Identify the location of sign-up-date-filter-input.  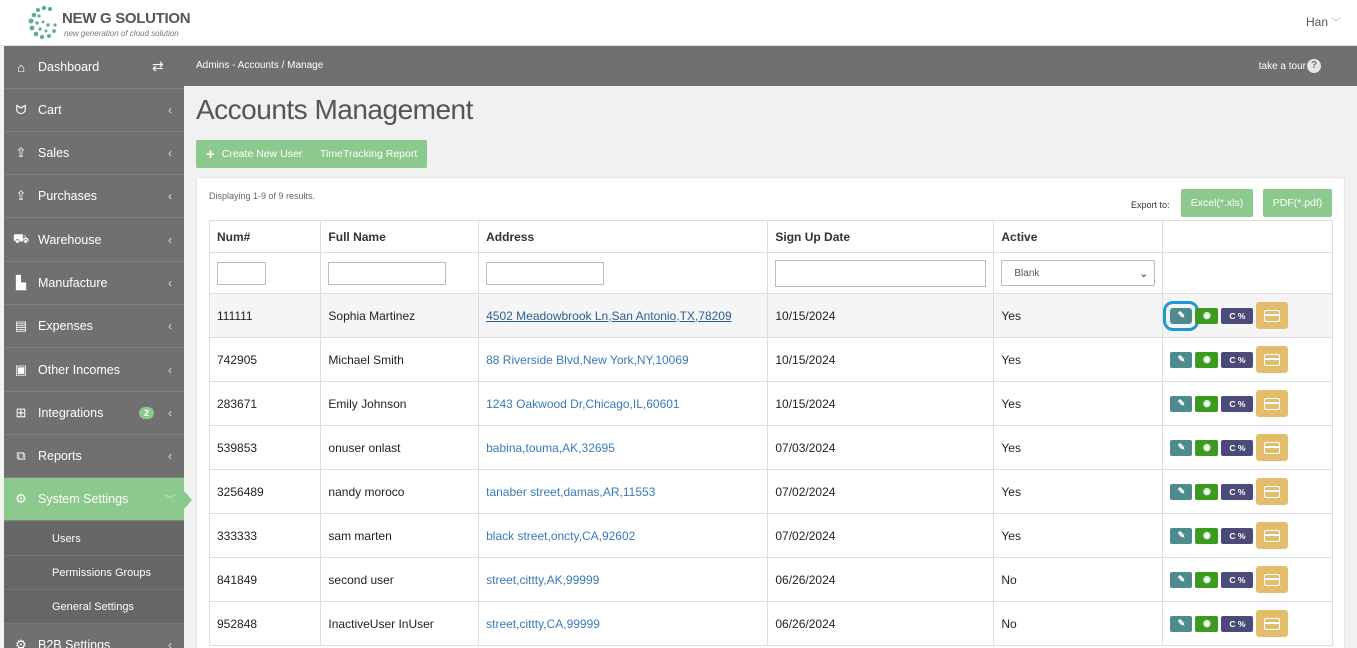
(881, 273).